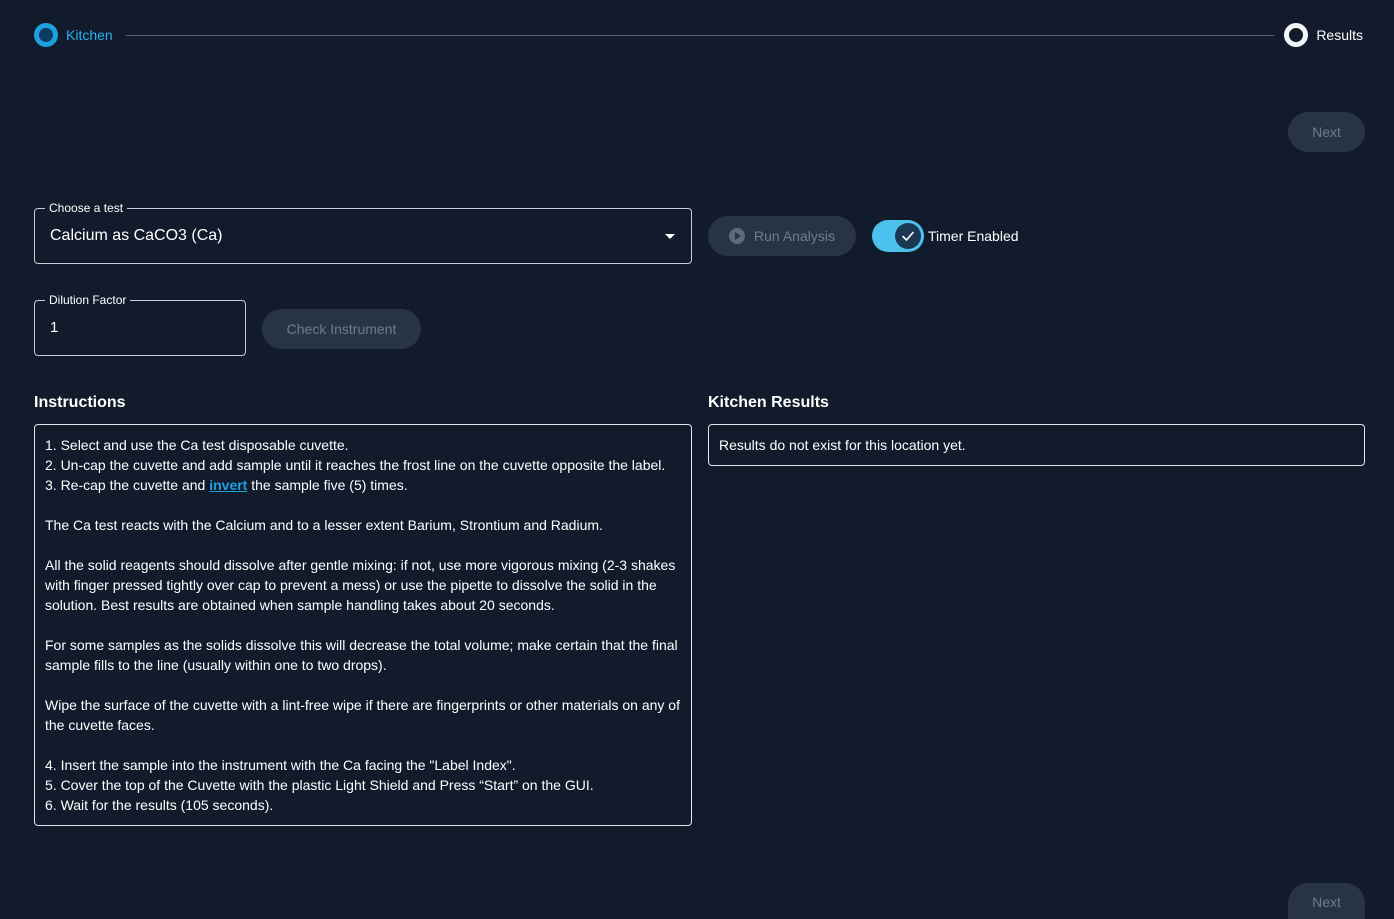 The height and width of the screenshot is (919, 1394). I want to click on run-analysis-button: Run Analysis, so click(782, 236).